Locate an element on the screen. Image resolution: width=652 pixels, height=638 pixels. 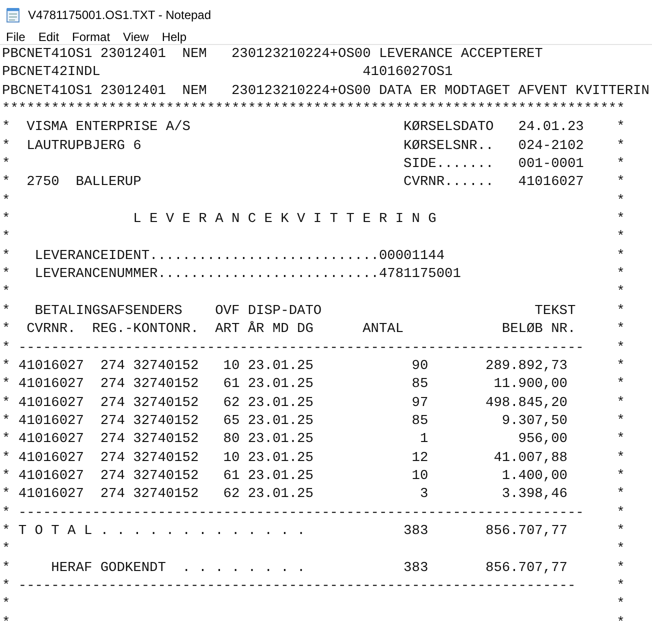
text-line: * -------------------------------------------------------------------- * is located at coordinates (313, 586).